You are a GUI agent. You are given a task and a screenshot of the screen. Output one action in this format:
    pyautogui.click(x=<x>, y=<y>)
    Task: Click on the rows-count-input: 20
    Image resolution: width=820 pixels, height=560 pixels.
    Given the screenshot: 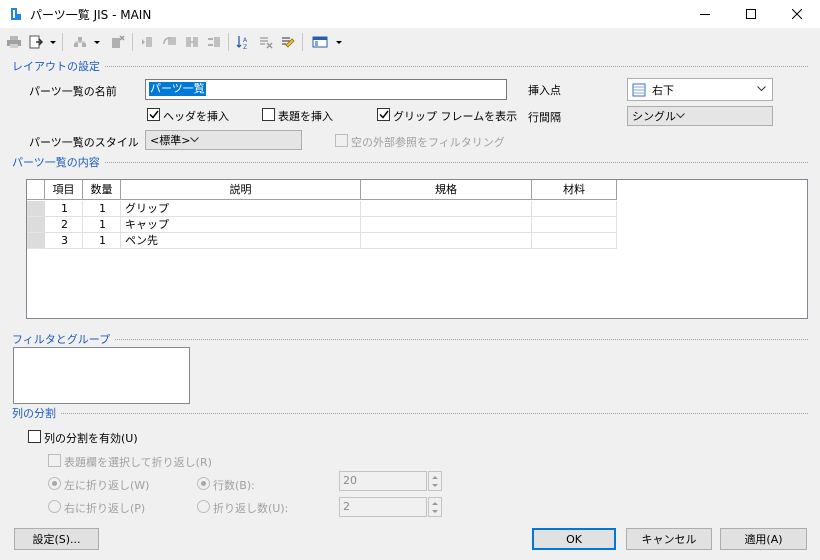 What is the action you would take?
    pyautogui.click(x=383, y=481)
    